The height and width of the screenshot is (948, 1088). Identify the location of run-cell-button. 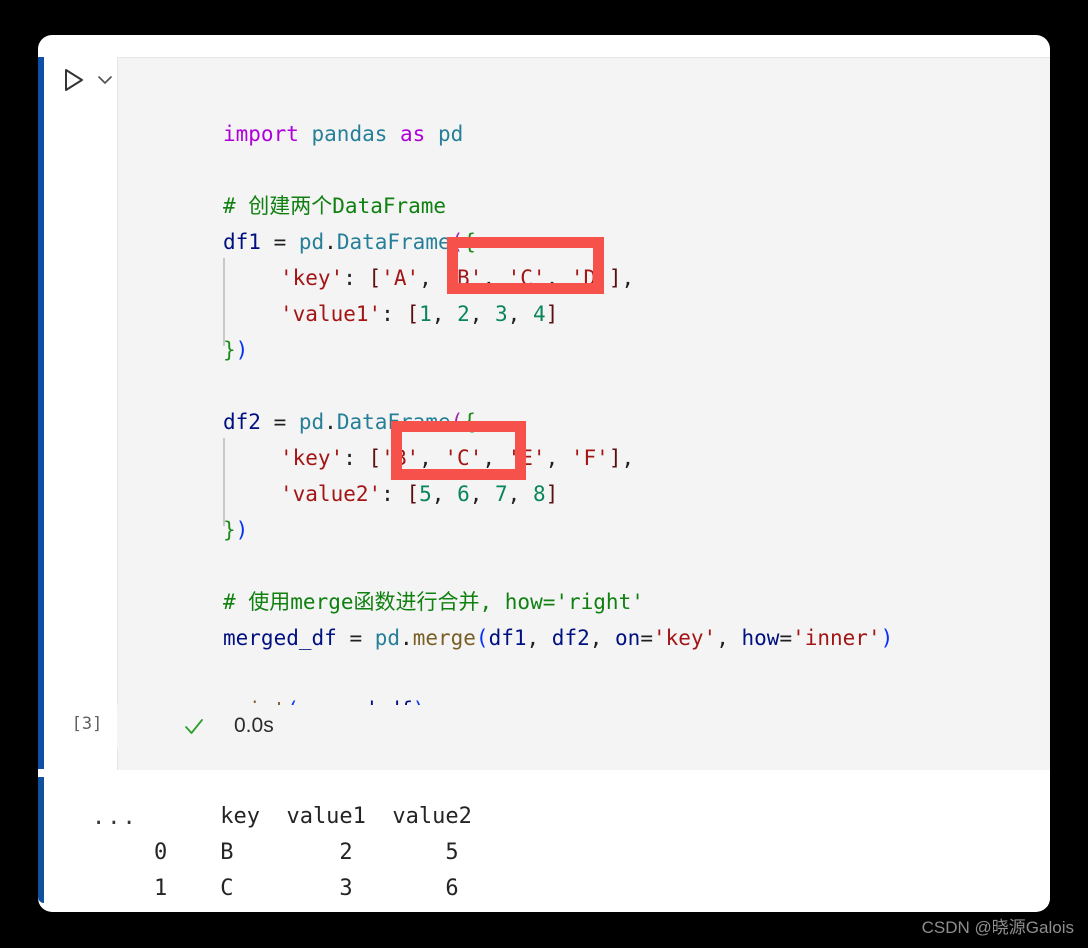
(74, 80).